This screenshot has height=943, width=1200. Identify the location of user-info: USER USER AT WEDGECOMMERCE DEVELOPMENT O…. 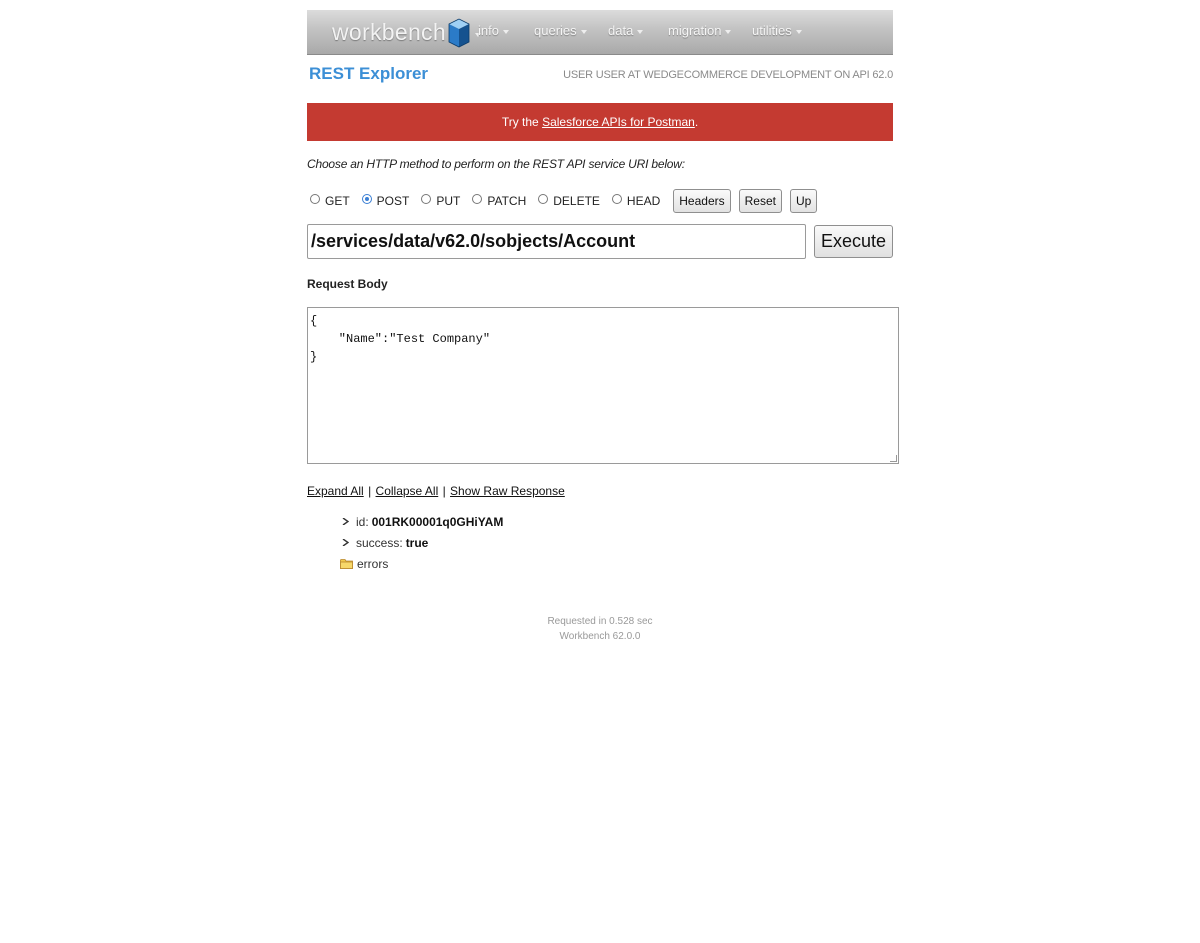
(728, 75).